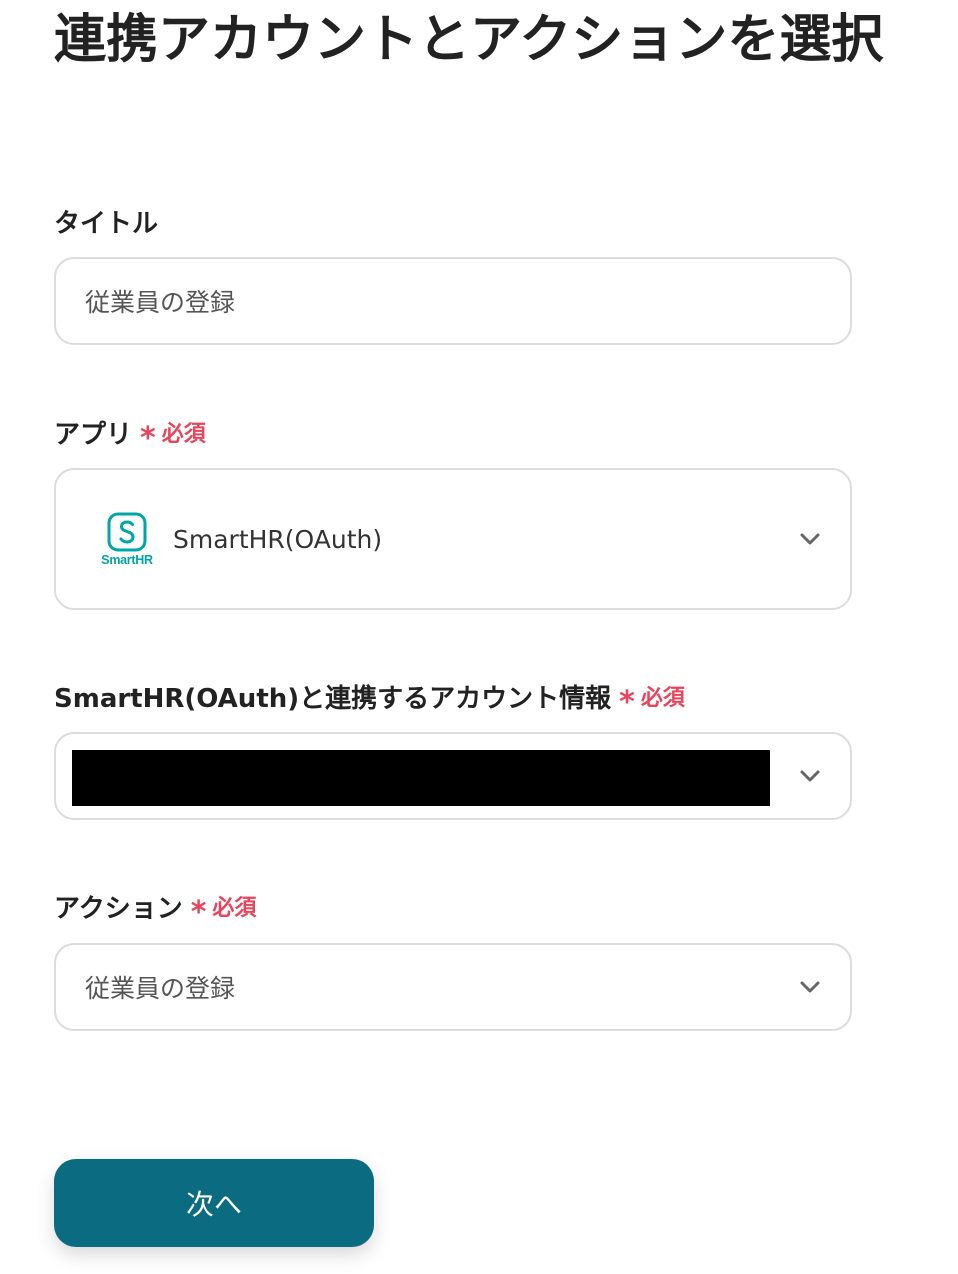 The image size is (958, 1274). What do you see at coordinates (127, 541) in the screenshot?
I see `smarthr-logo-icon: SmartHR` at bounding box center [127, 541].